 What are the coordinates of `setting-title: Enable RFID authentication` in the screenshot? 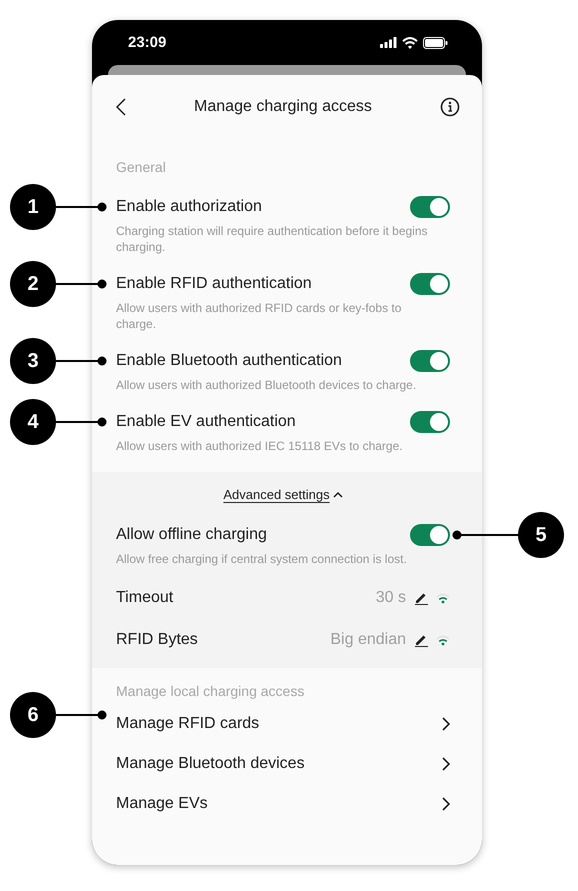 It's located at (214, 284).